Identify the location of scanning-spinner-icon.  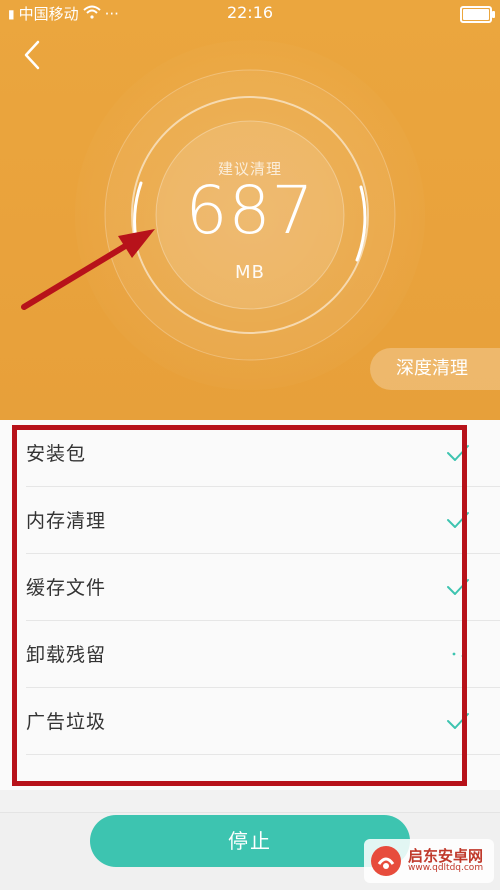
(458, 655).